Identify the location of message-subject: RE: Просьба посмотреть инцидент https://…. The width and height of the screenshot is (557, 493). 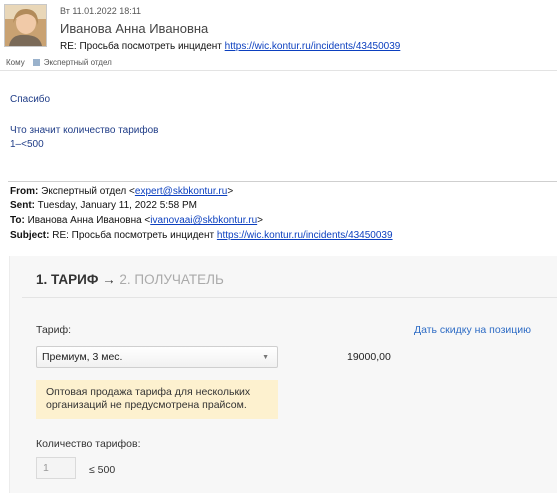
(230, 46).